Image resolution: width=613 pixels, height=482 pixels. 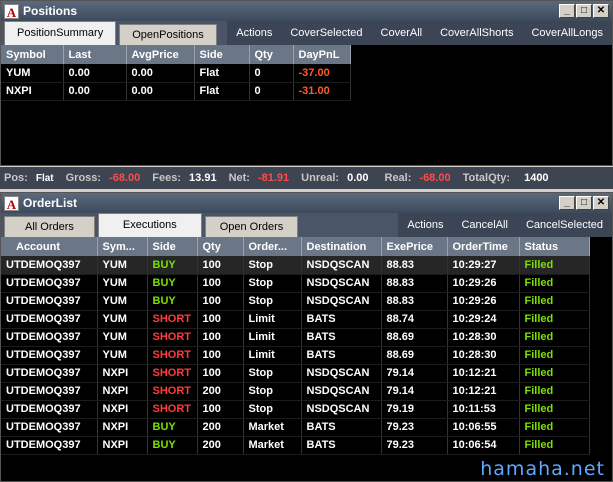 What do you see at coordinates (484, 225) in the screenshot?
I see `cancel-all-button: CancelAll` at bounding box center [484, 225].